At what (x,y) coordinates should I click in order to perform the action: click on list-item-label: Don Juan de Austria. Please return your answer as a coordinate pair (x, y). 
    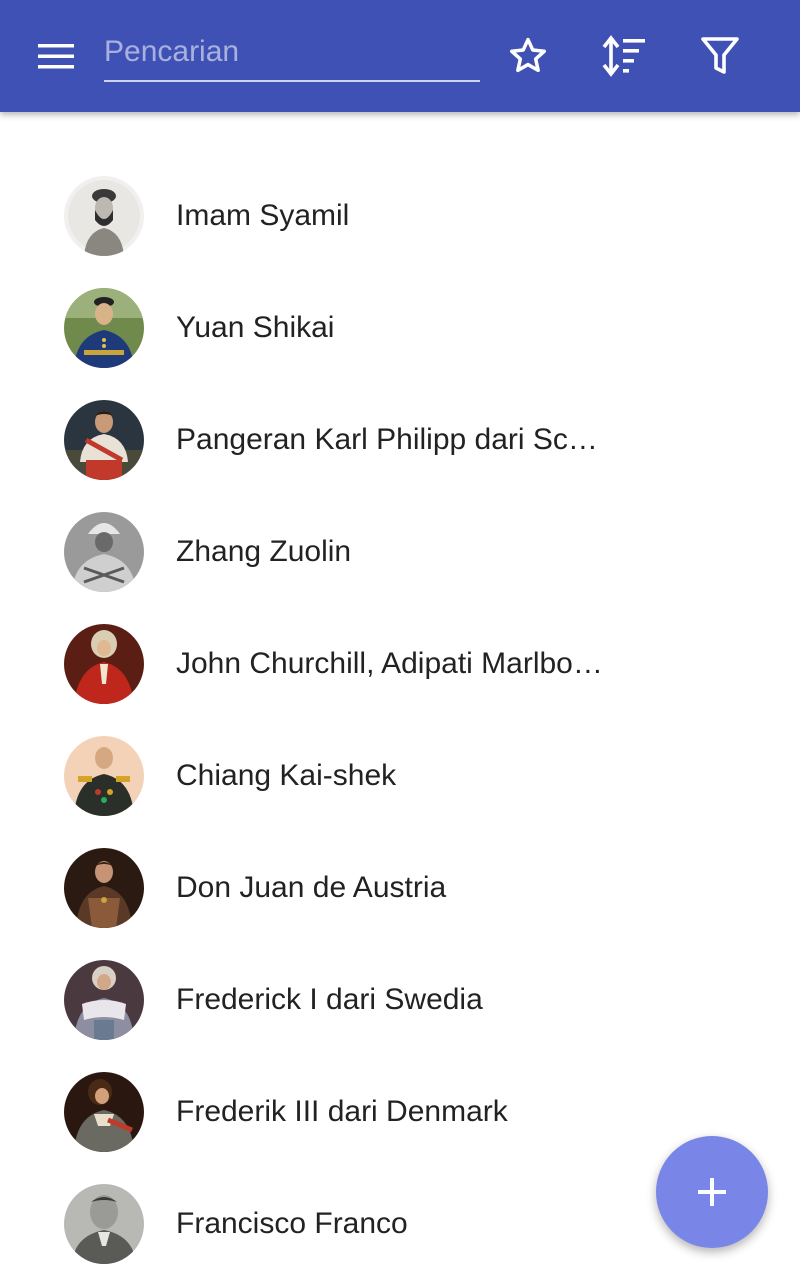
    Looking at the image, I should click on (311, 887).